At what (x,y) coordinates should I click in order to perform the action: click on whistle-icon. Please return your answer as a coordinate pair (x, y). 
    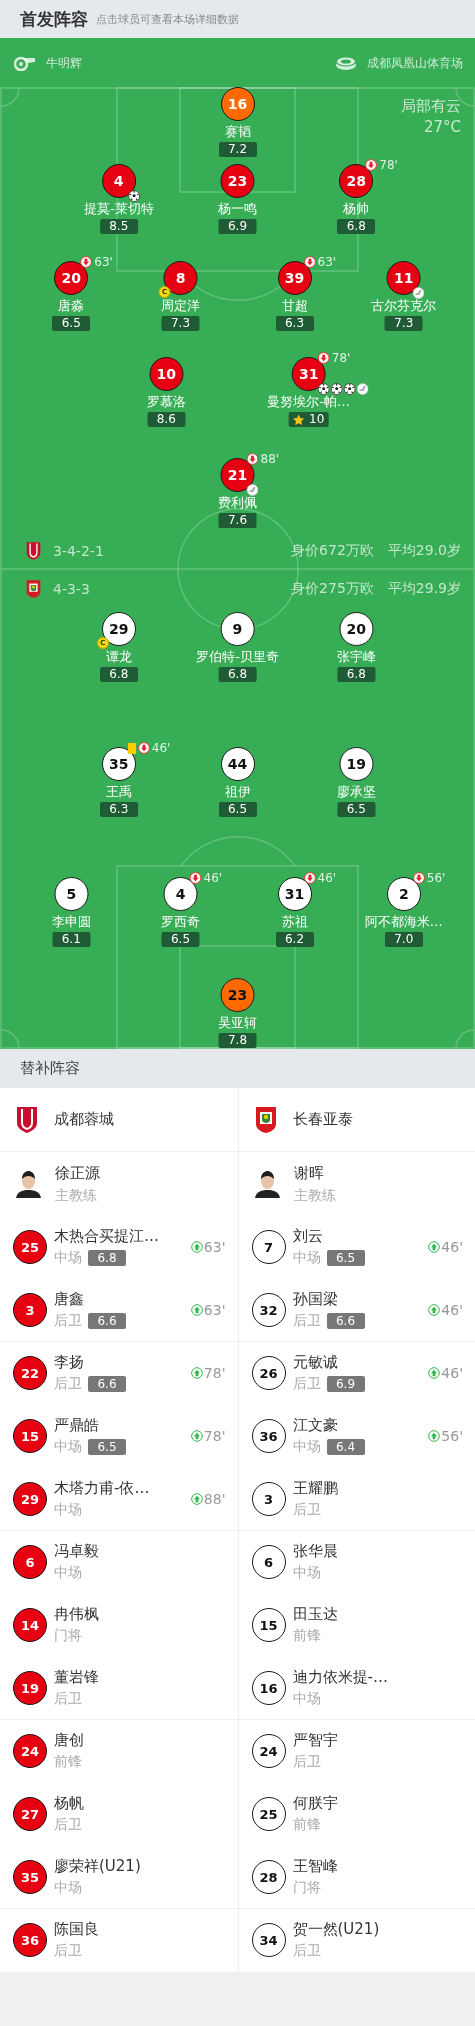
    Looking at the image, I should click on (25, 63).